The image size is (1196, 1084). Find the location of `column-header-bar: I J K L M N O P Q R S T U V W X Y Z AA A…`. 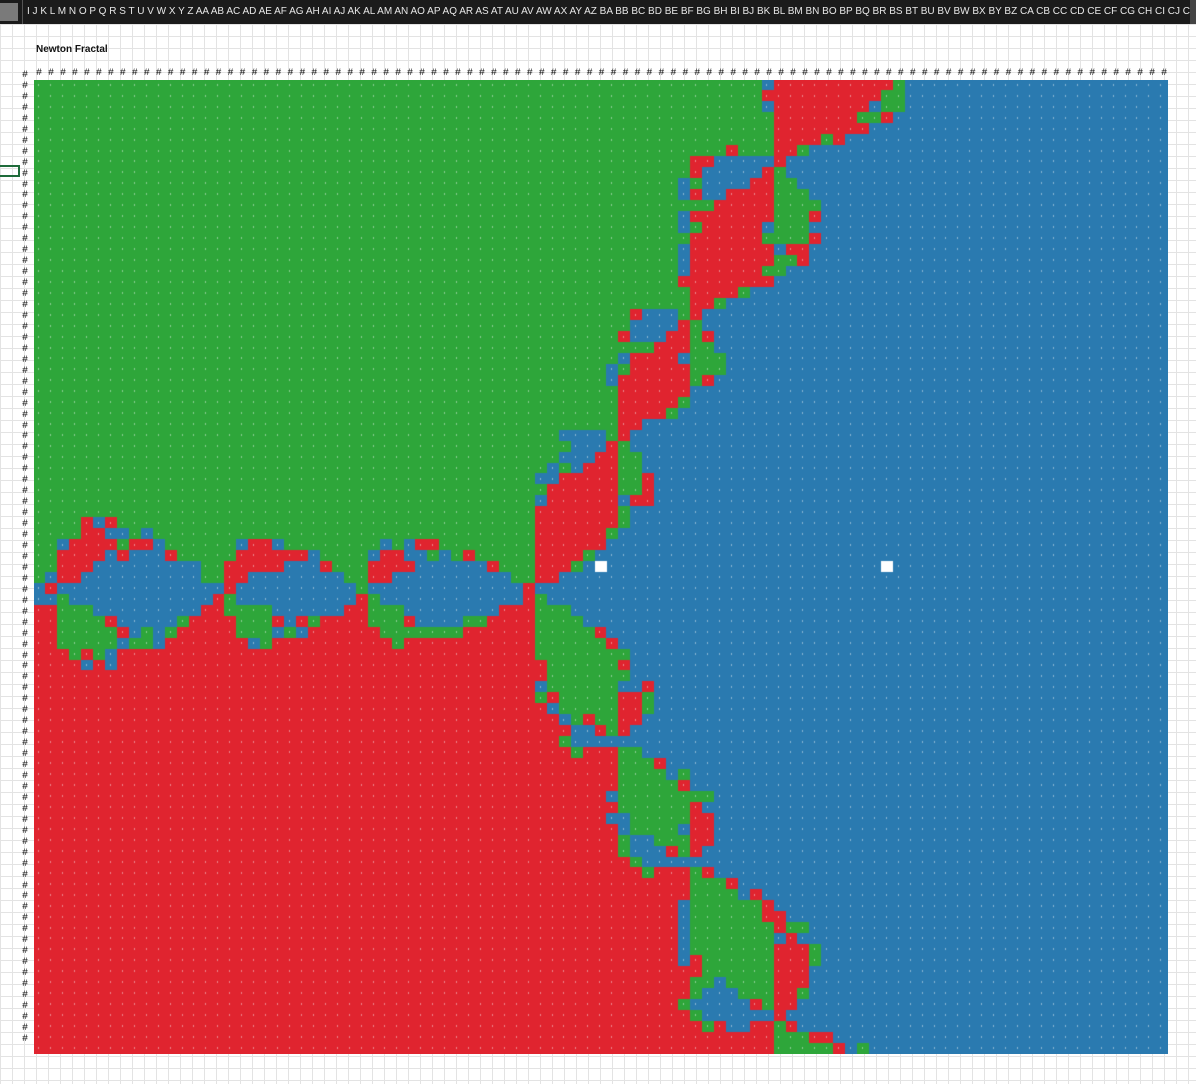

column-header-bar: I J K L M N O P Q R S T U V W X Y Z AA A… is located at coordinates (598, 12).